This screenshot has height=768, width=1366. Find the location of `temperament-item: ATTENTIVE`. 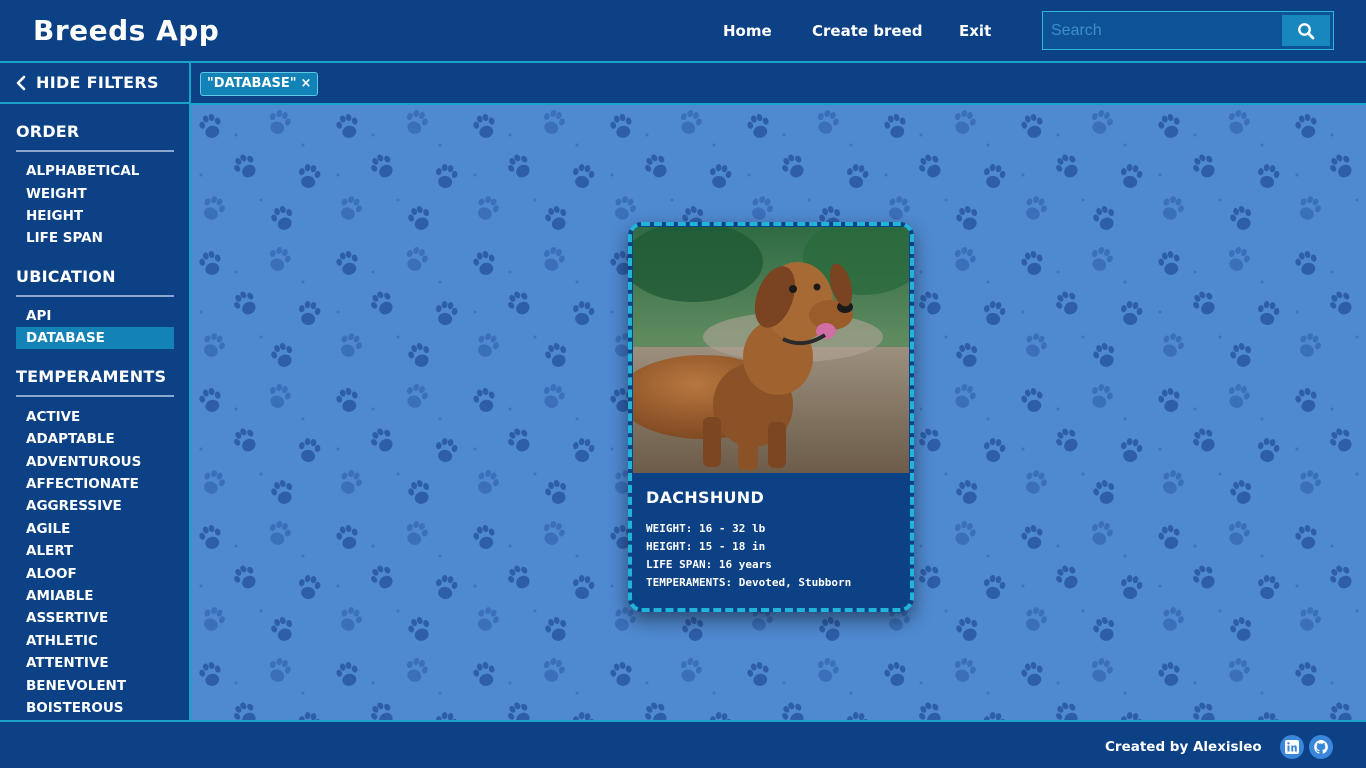

temperament-item: ATTENTIVE is located at coordinates (95, 663).